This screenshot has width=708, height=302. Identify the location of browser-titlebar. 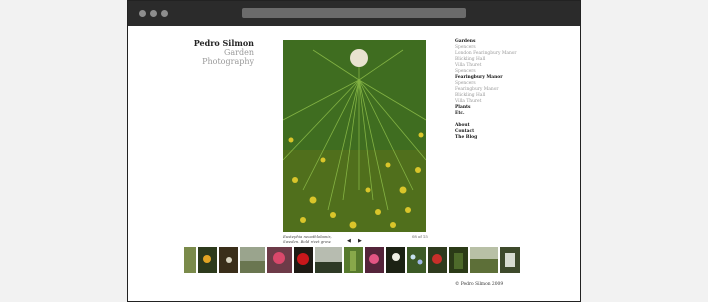
(354, 13).